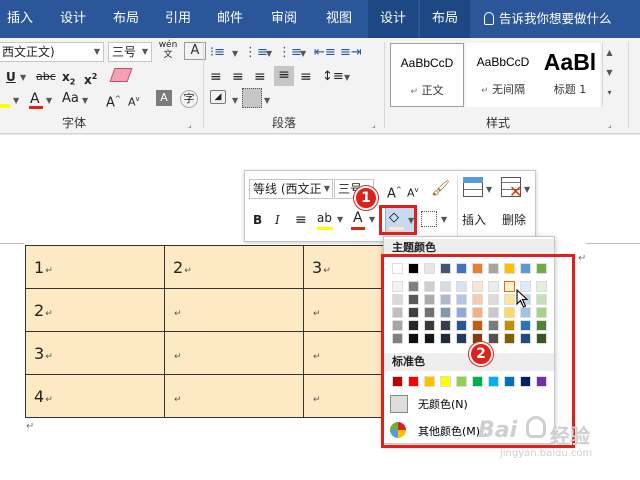 The height and width of the screenshot is (480, 640). Describe the element at coordinates (260, 77) in the screenshot. I see `align-right-icon: ≡` at that location.